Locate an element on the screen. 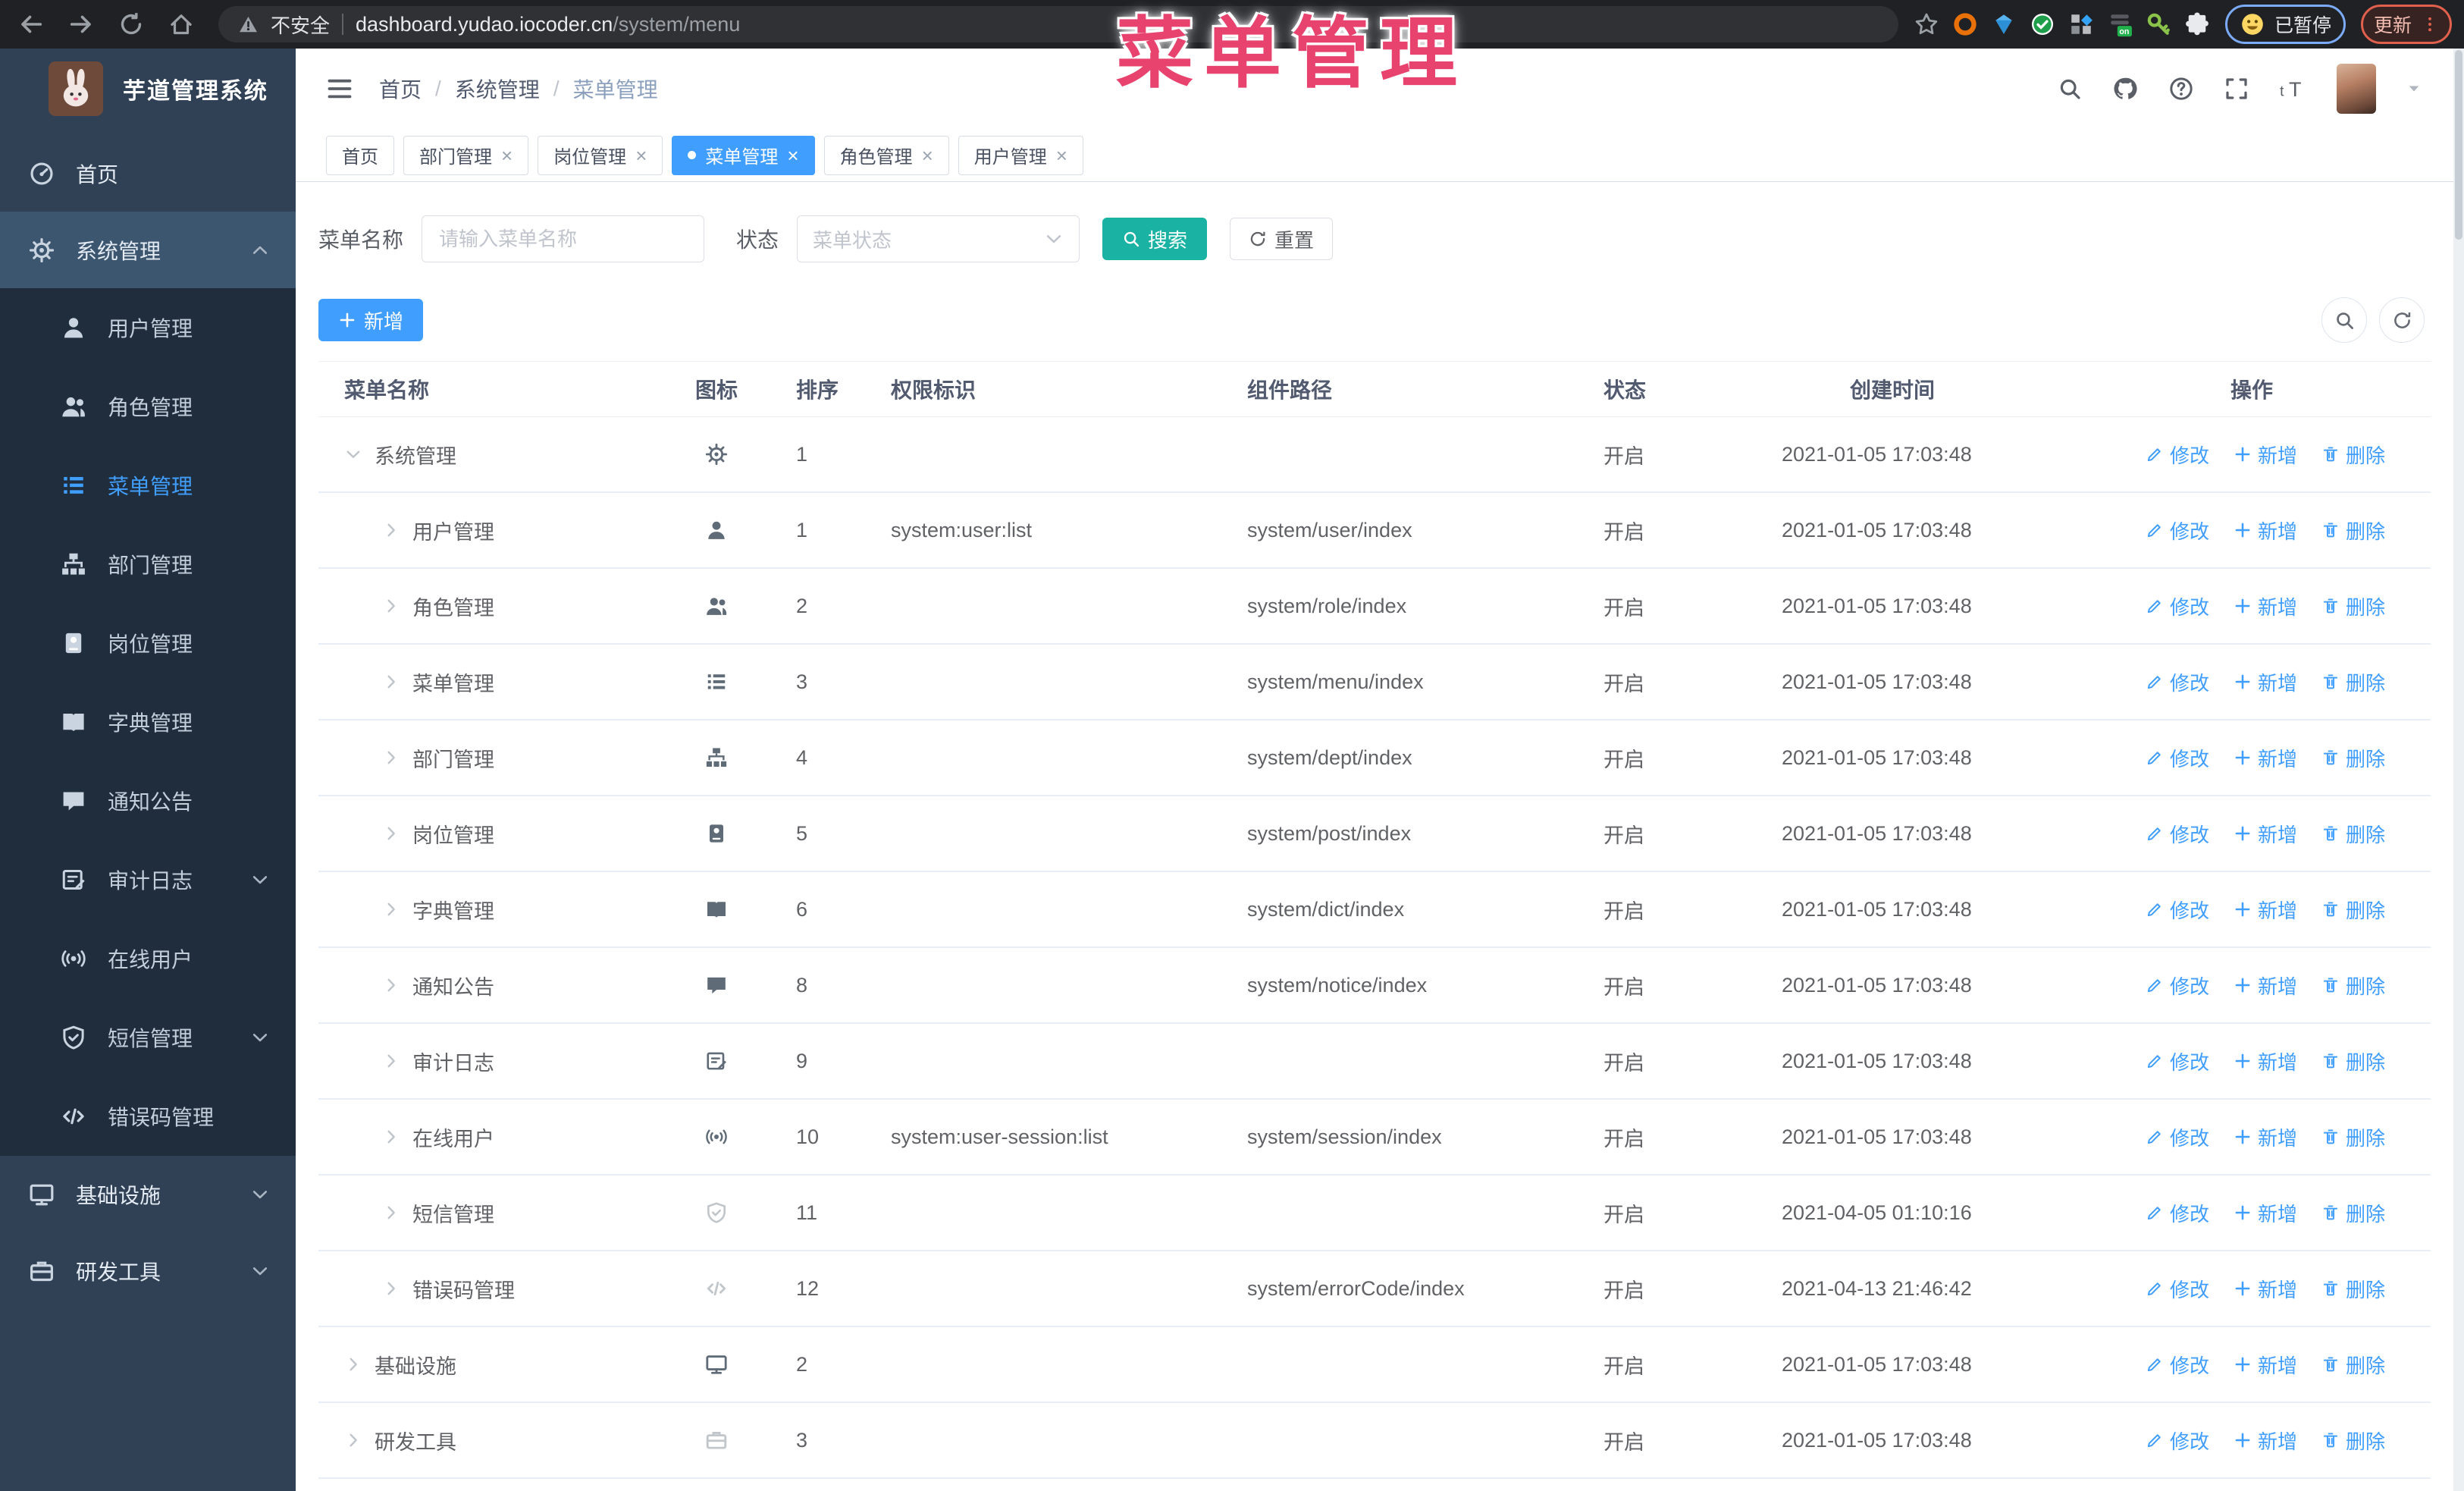 The width and height of the screenshot is (2464, 1491). collapse-row-icon is located at coordinates (353, 454).